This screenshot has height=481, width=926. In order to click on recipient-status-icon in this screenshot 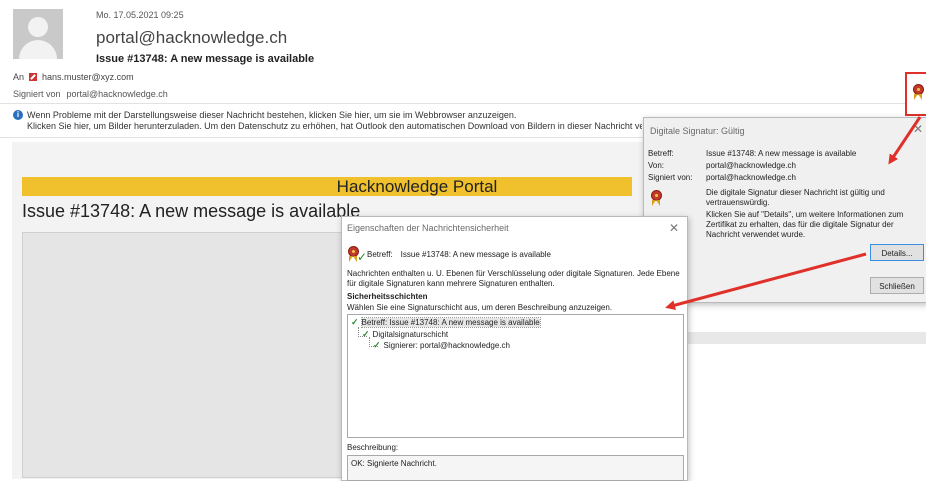, I will do `click(33, 77)`.